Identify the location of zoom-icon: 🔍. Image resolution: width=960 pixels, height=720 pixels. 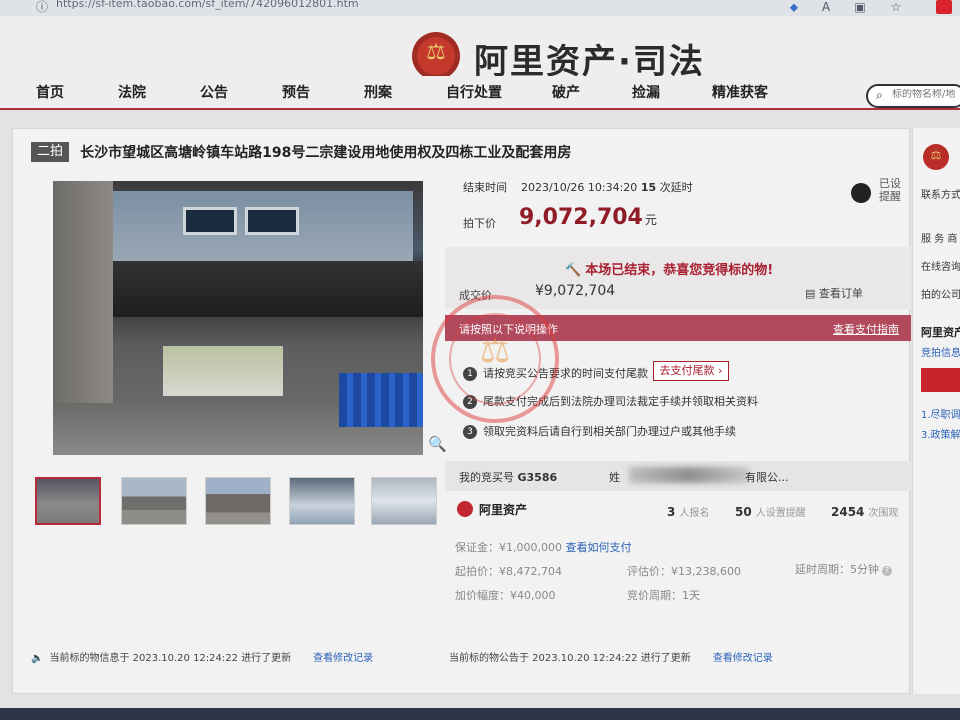
(437, 444).